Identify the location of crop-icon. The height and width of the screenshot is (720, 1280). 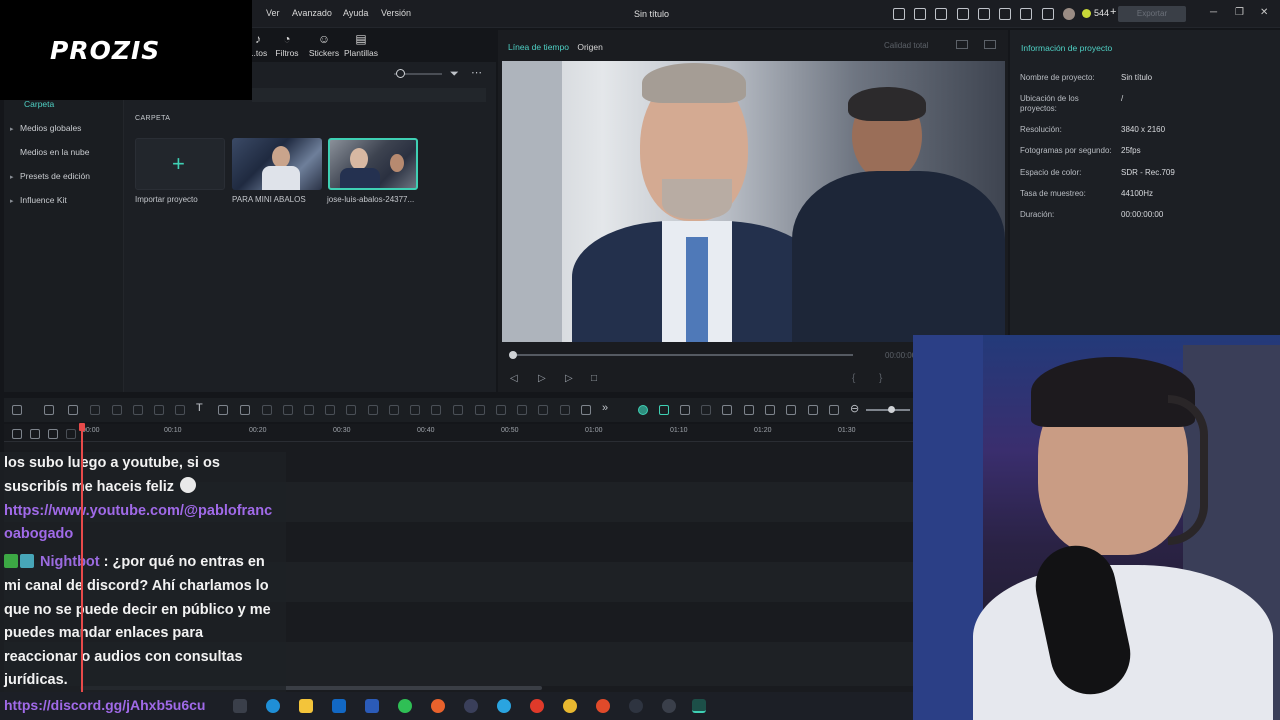
(159, 410).